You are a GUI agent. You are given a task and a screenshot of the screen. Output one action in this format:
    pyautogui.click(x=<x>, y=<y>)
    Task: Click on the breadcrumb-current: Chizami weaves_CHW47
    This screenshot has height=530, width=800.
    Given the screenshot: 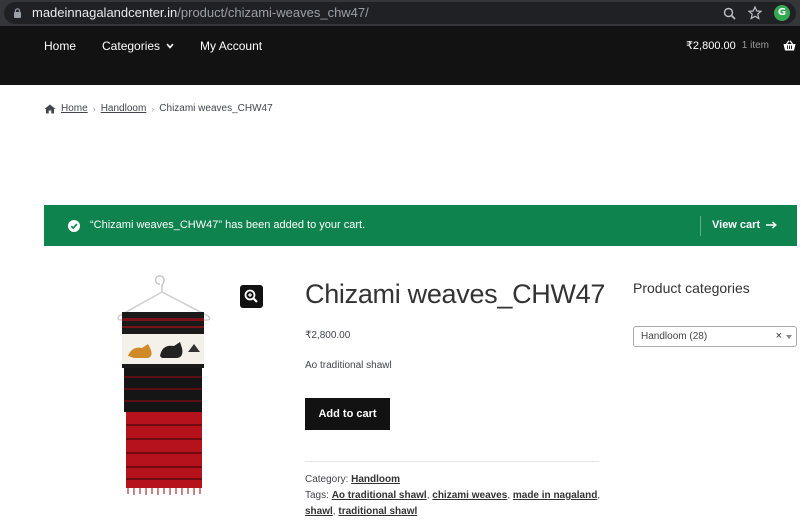 What is the action you would take?
    pyautogui.click(x=216, y=108)
    